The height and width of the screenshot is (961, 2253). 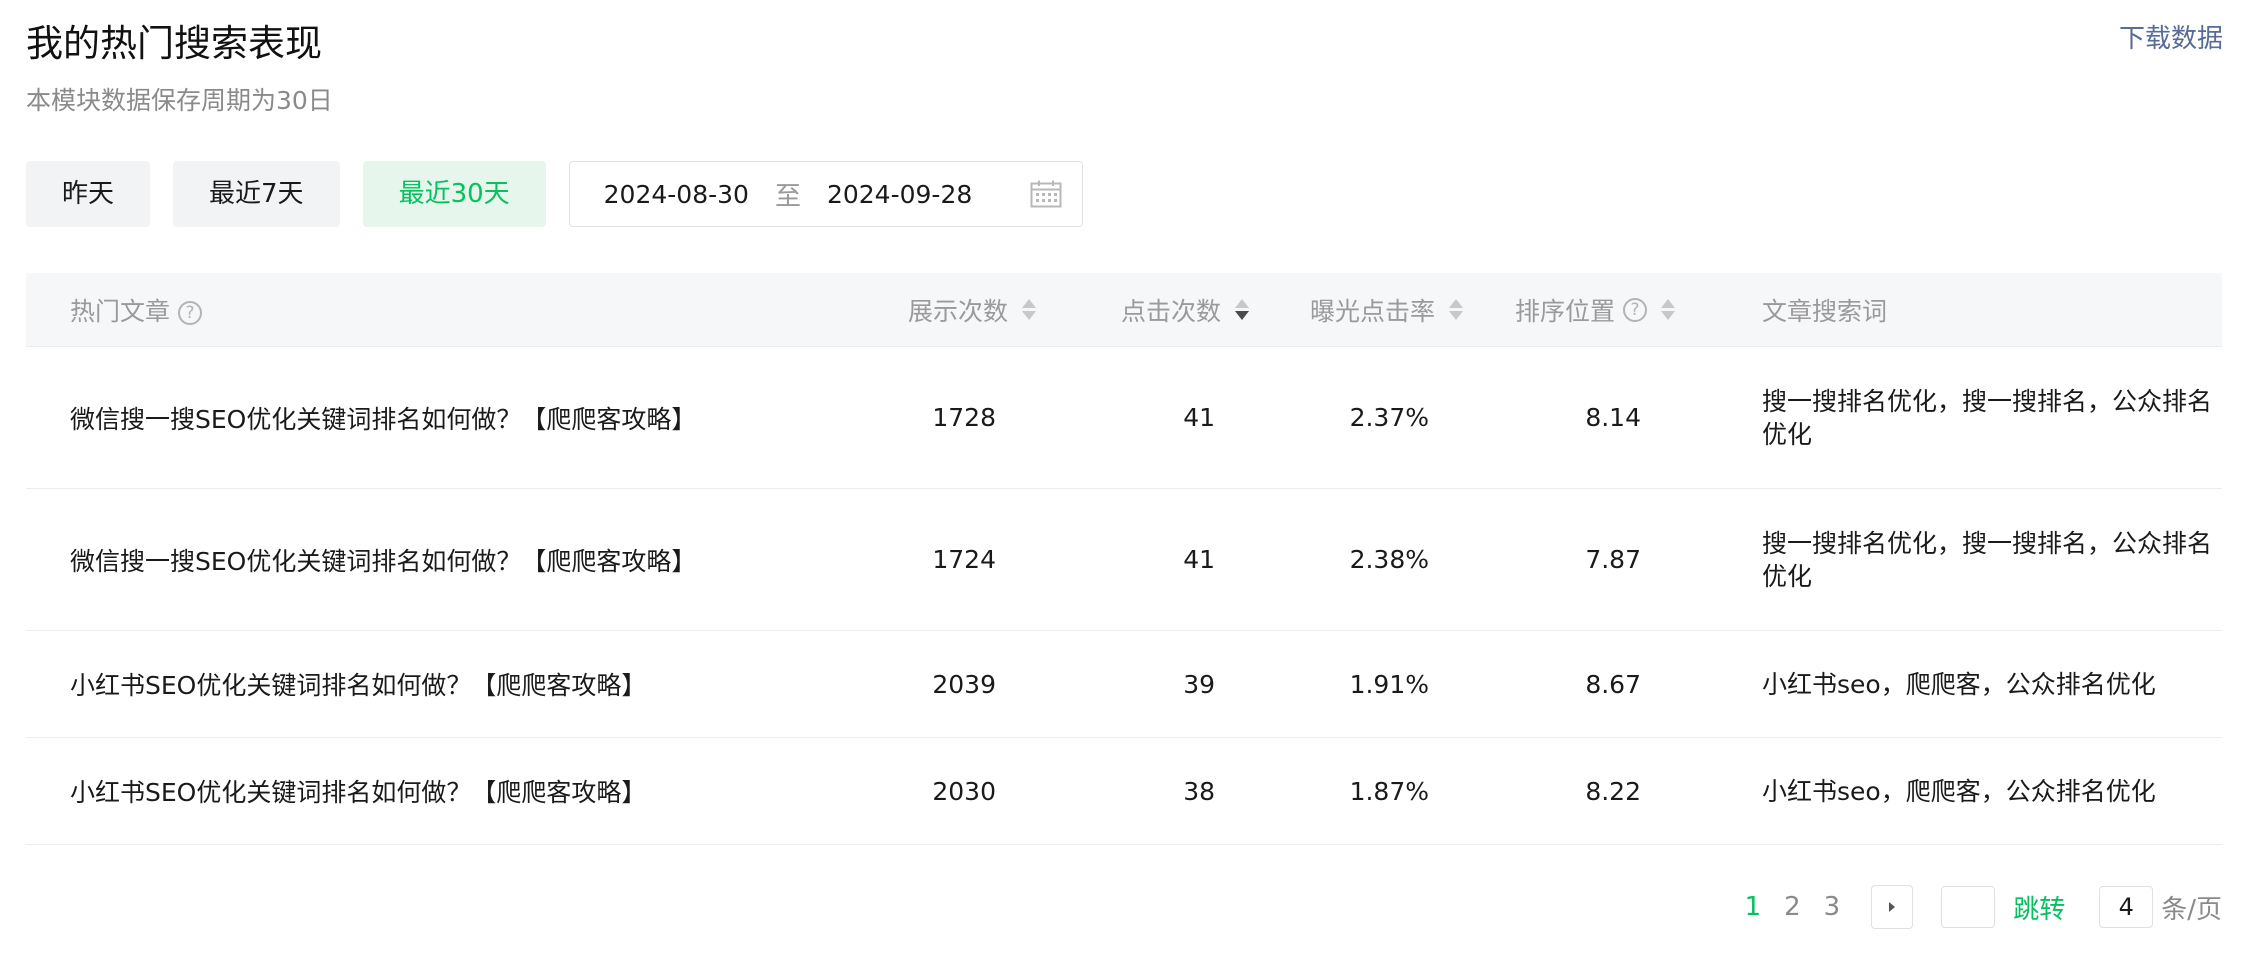 I want to click on date-start-field: 2024-08-30, so click(x=676, y=194).